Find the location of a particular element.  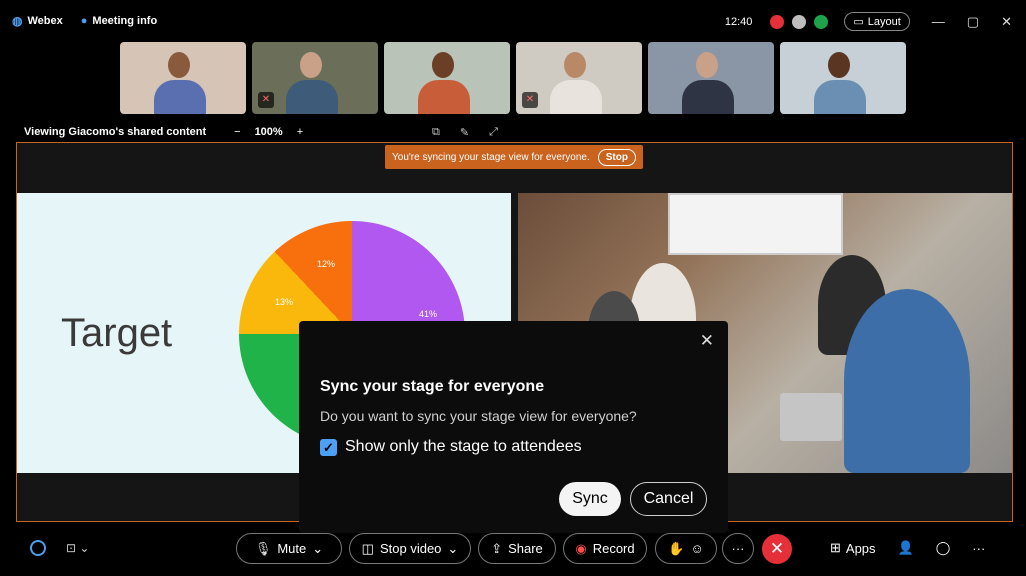

stop-video-button: ◫ Stop video ⌄ is located at coordinates (410, 548).